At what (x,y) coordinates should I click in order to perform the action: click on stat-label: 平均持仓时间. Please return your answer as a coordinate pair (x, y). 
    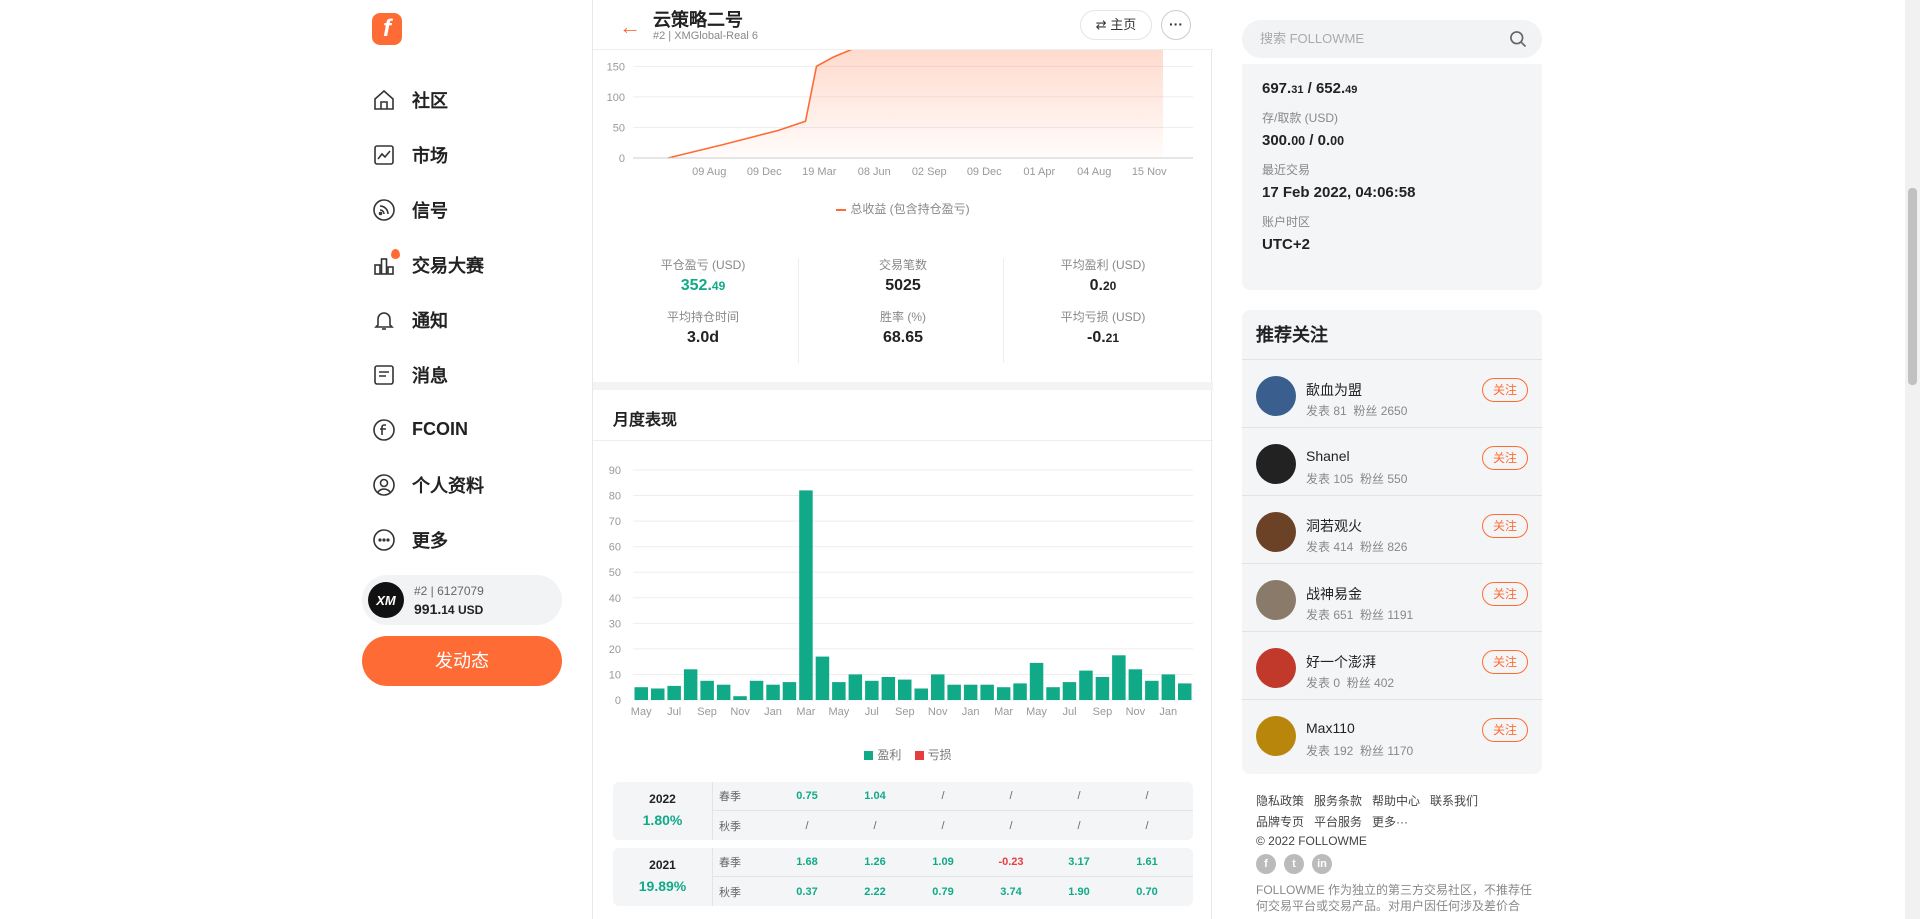
    Looking at the image, I should click on (702, 317).